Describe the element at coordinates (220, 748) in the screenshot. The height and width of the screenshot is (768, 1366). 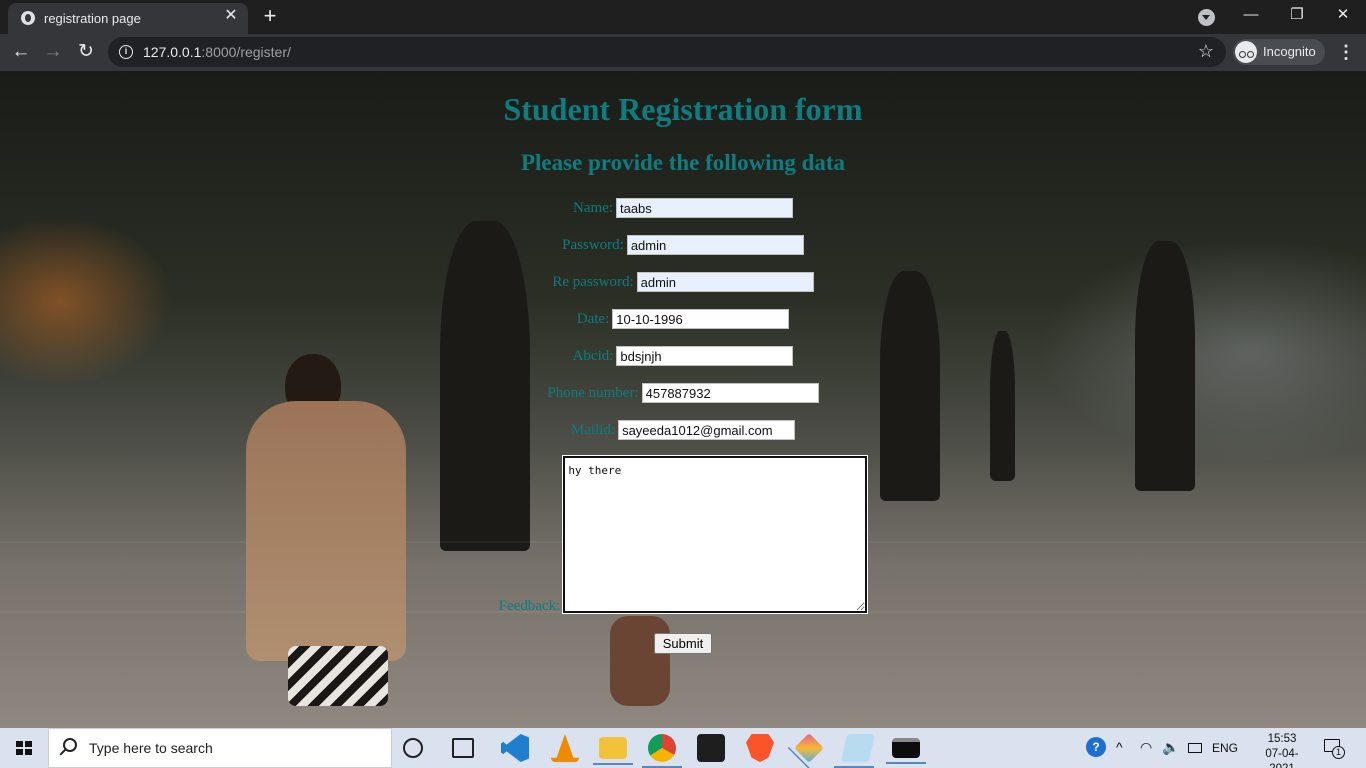
I see `taskbar-search: Type here to search` at that location.